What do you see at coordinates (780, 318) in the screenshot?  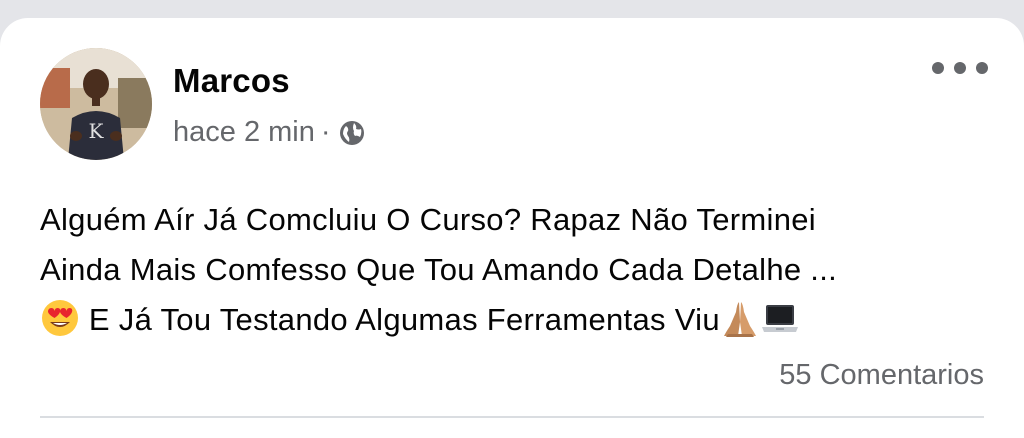 I see `laptop-emoji` at bounding box center [780, 318].